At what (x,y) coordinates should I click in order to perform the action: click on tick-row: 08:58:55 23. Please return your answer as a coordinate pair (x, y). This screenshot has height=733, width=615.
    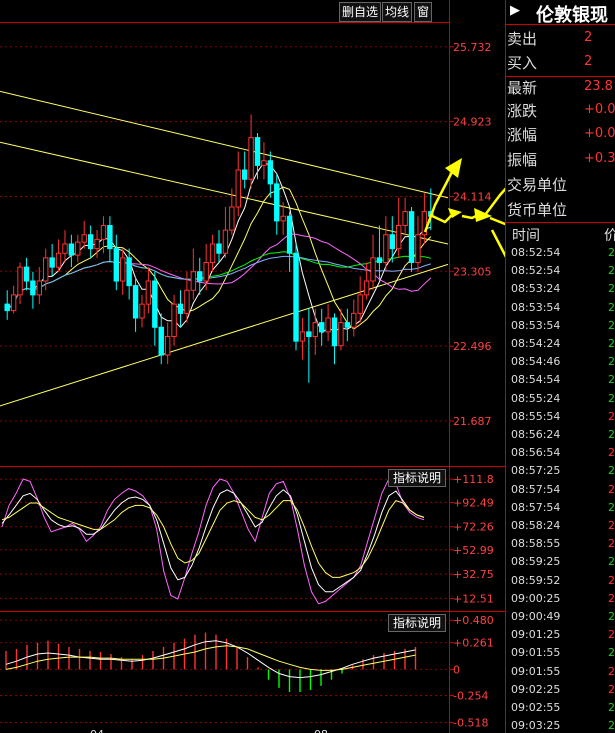
    Looking at the image, I should click on (563, 543).